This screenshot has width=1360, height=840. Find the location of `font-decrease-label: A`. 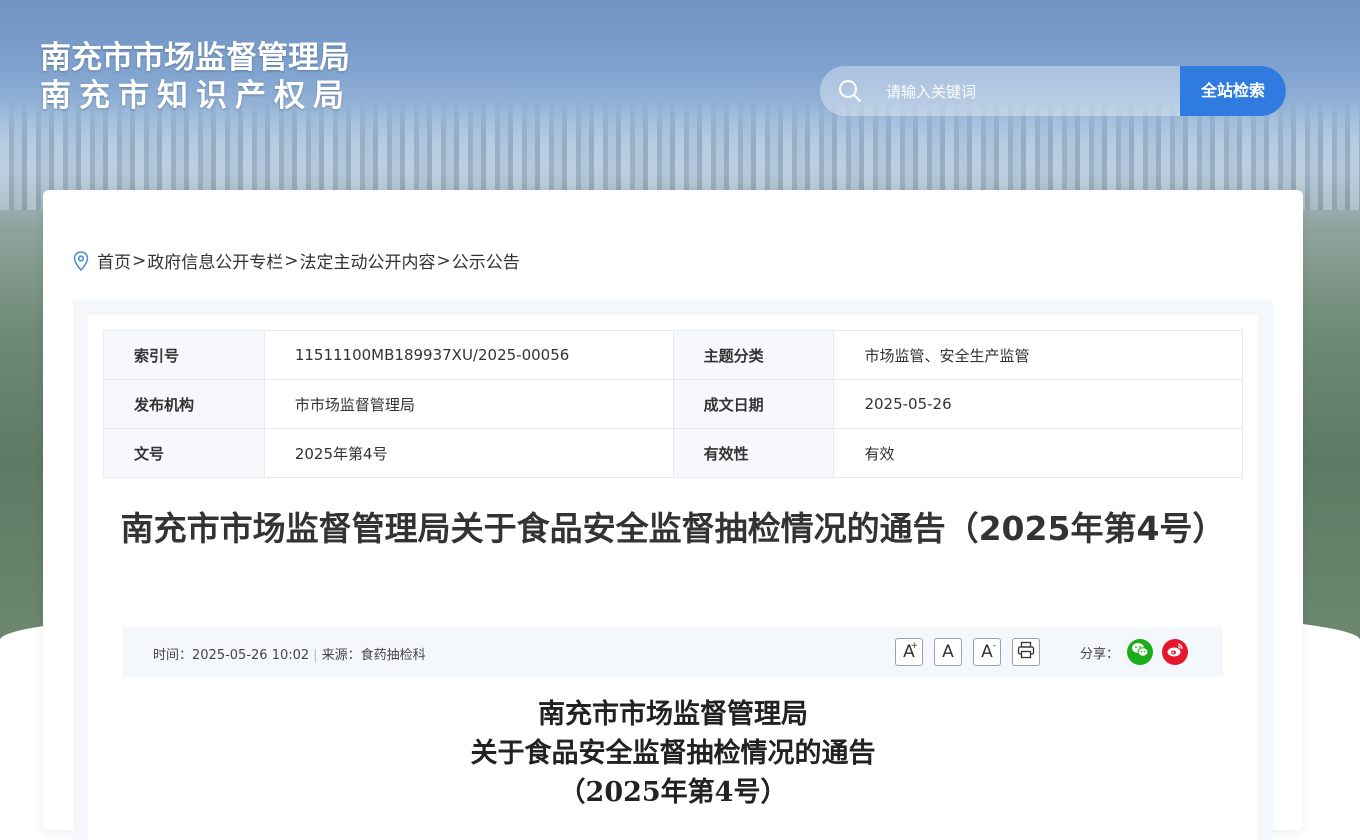

font-decrease-label: A is located at coordinates (987, 652).